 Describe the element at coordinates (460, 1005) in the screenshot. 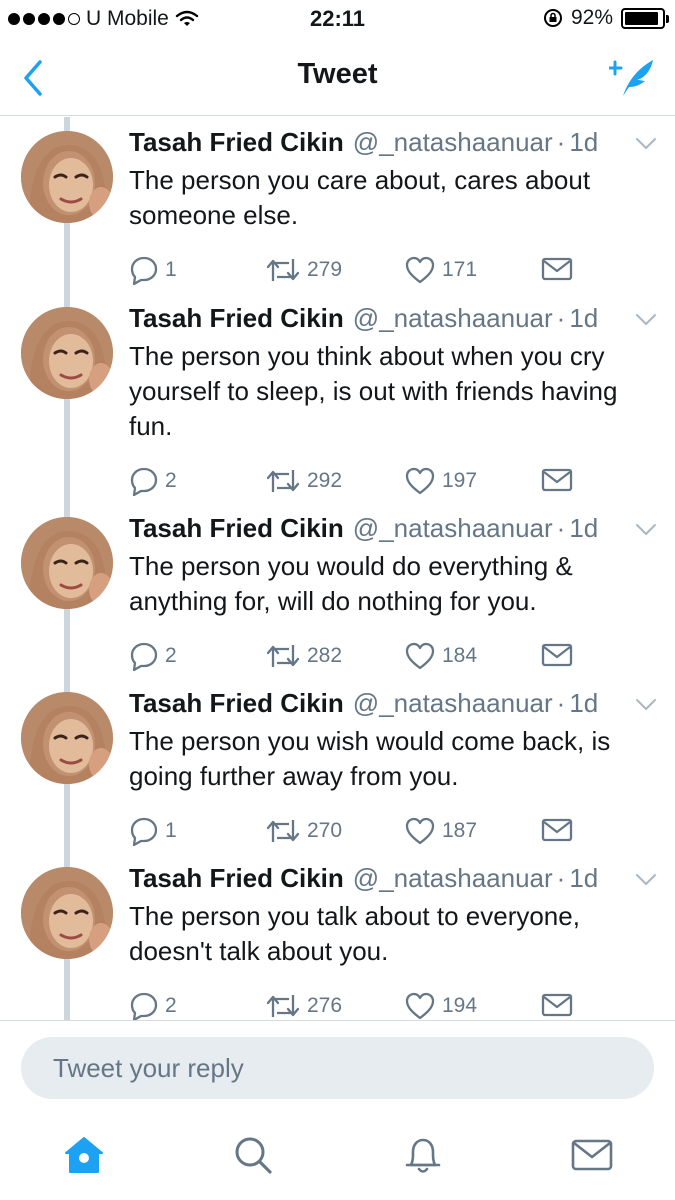

I see `like-count: 194` at that location.